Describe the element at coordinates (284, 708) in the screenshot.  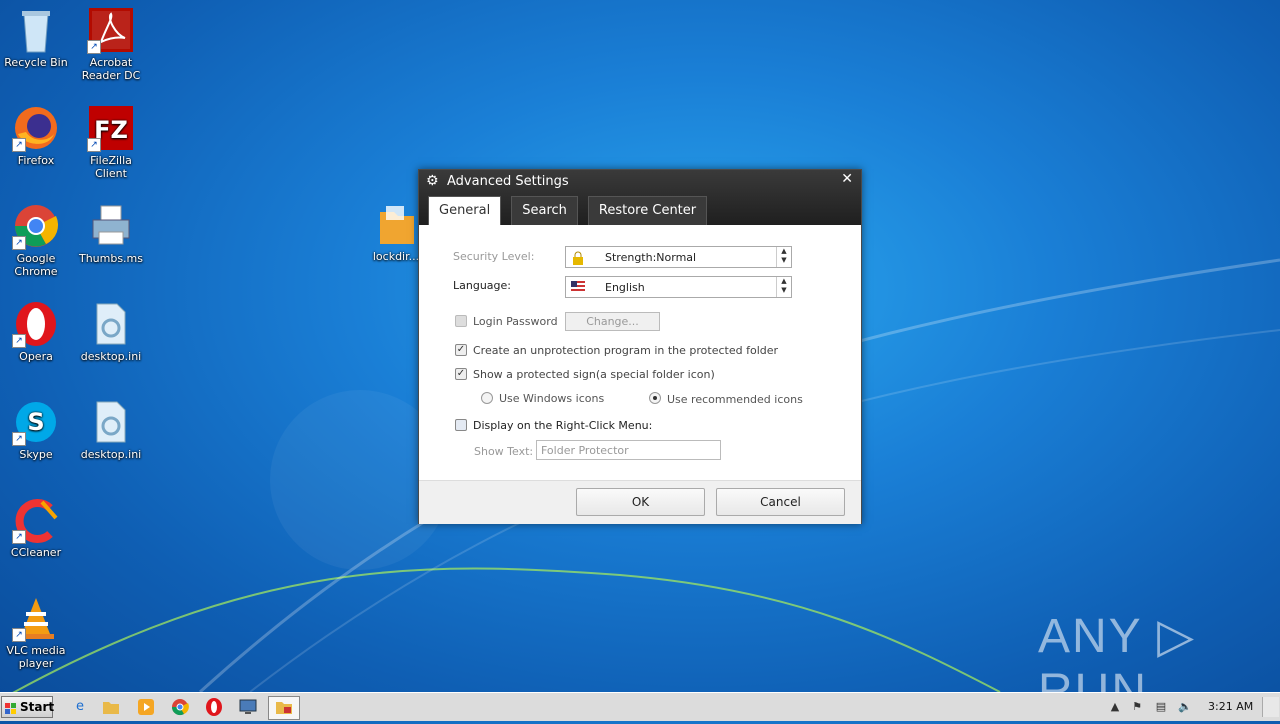
I see `folder-protector-taskbar-button` at that location.